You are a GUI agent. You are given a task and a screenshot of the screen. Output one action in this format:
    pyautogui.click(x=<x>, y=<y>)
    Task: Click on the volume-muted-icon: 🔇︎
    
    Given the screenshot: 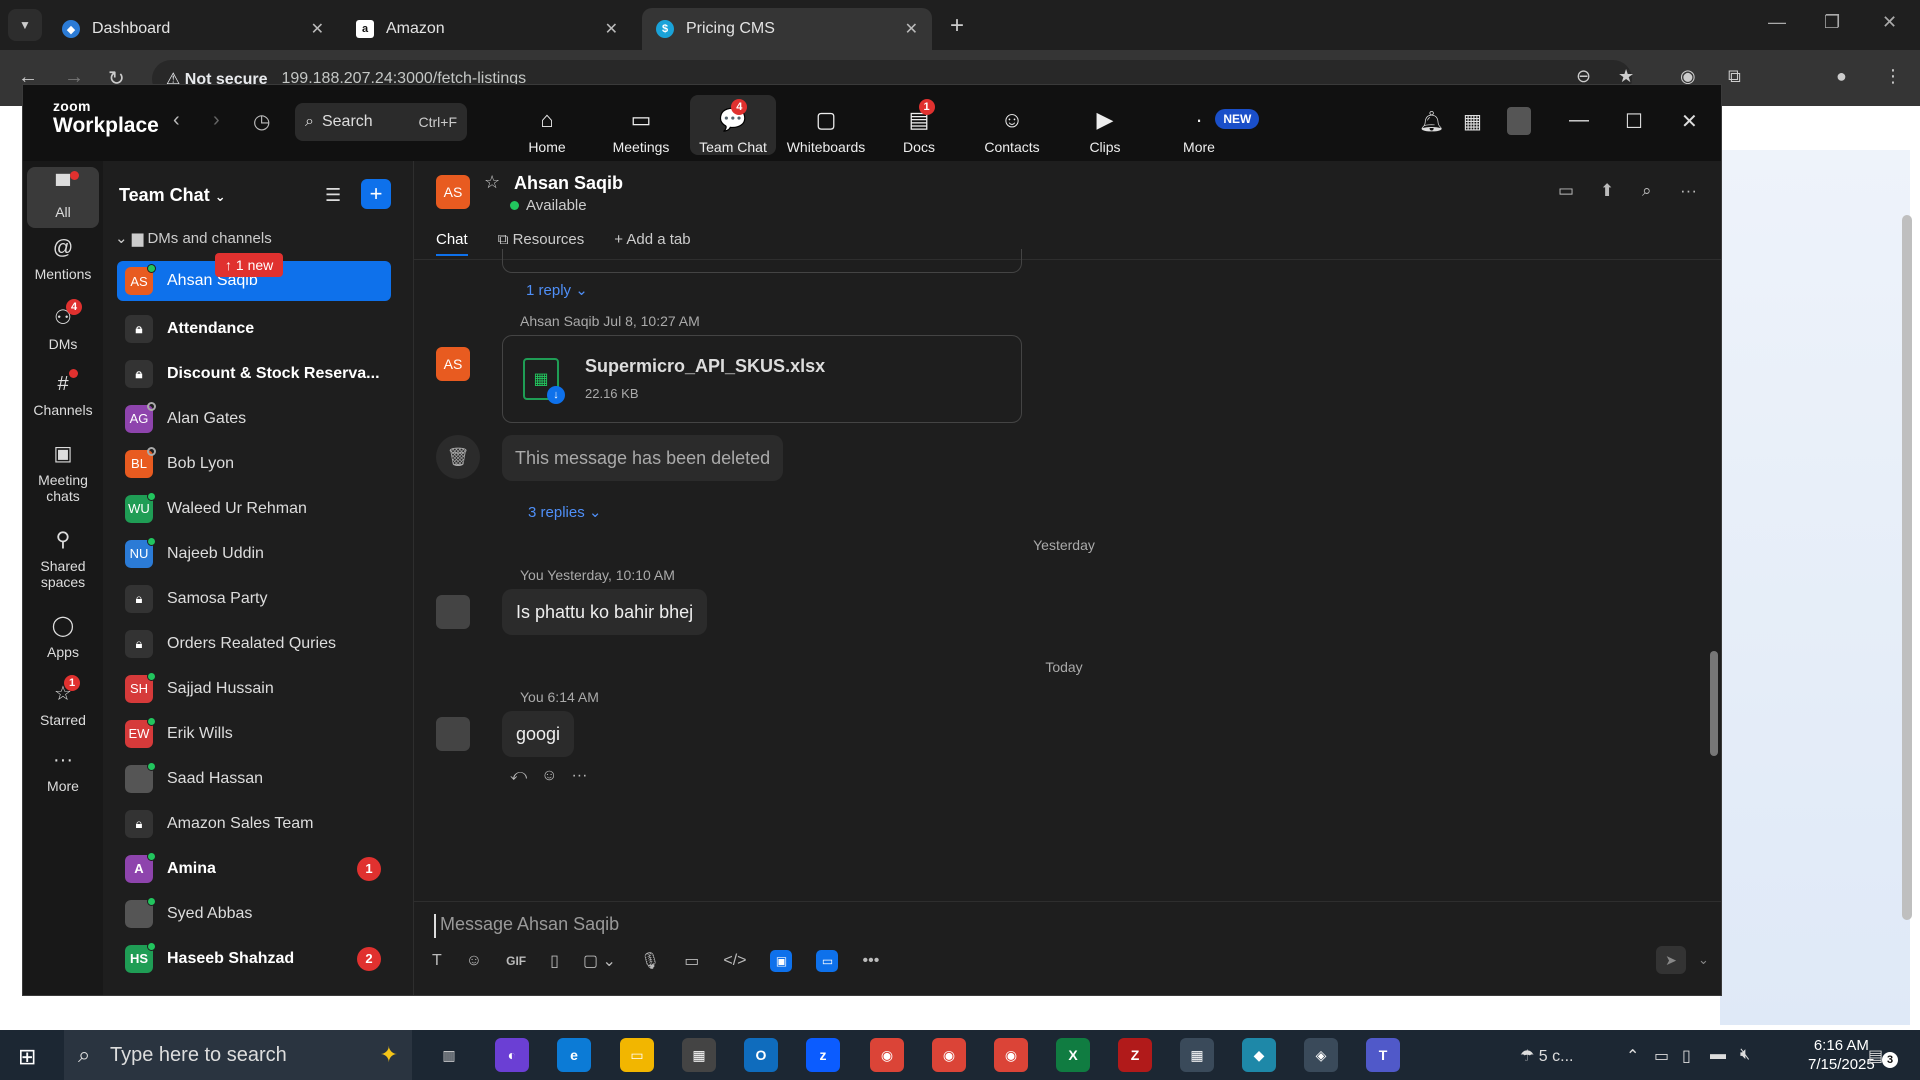 What is the action you would take?
    pyautogui.click(x=1745, y=1055)
    